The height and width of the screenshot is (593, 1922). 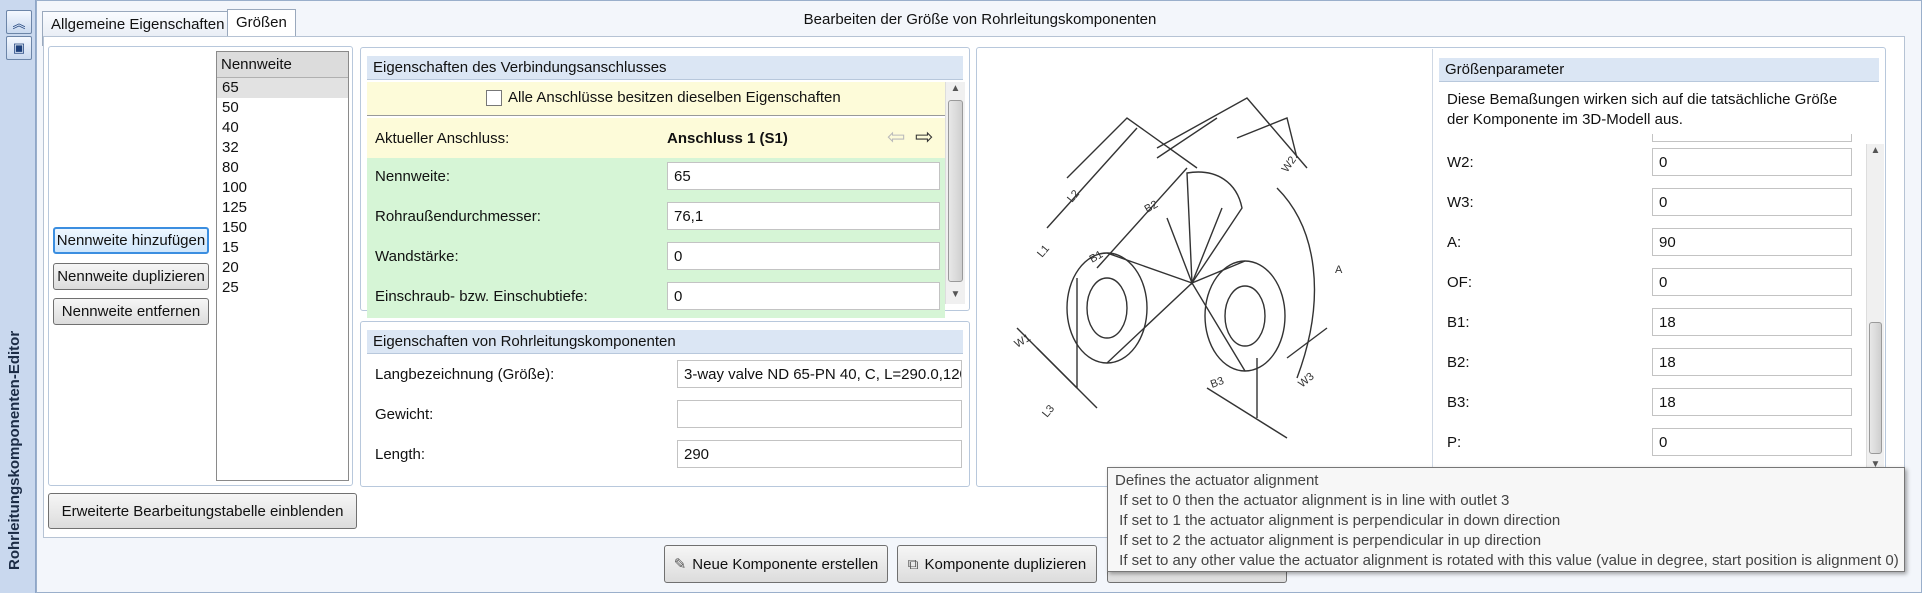 I want to click on size-list-item: 125, so click(x=282, y=208).